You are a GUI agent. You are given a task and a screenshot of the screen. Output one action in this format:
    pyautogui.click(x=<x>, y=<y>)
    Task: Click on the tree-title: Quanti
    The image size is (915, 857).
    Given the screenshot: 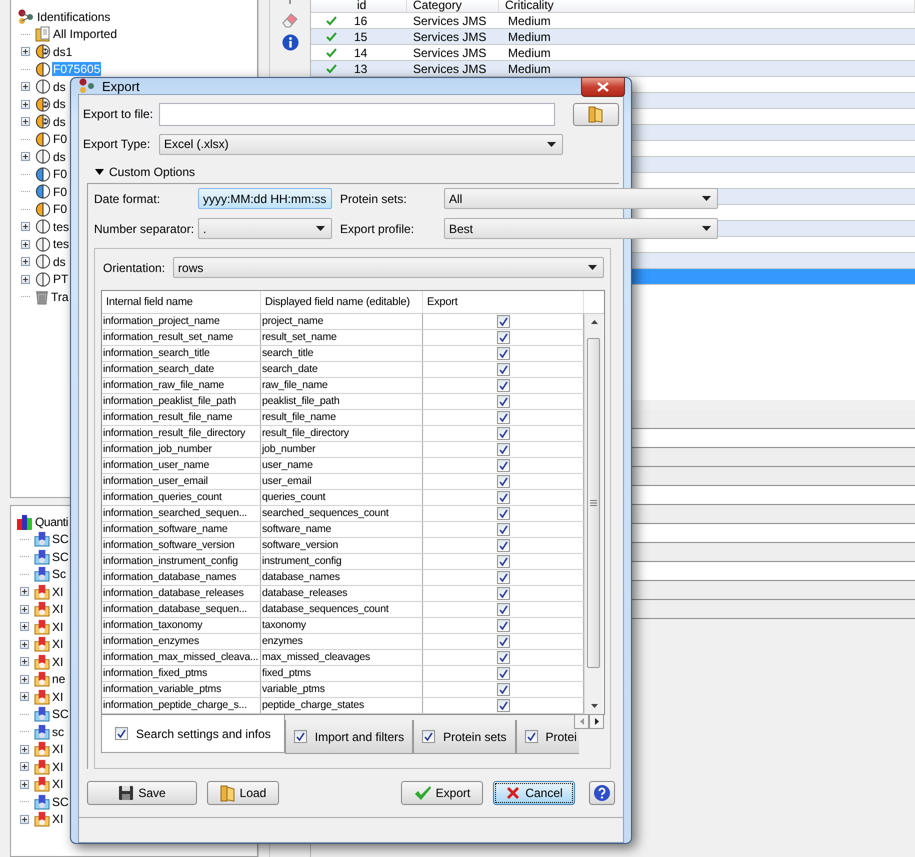 What is the action you would take?
    pyautogui.click(x=51, y=521)
    